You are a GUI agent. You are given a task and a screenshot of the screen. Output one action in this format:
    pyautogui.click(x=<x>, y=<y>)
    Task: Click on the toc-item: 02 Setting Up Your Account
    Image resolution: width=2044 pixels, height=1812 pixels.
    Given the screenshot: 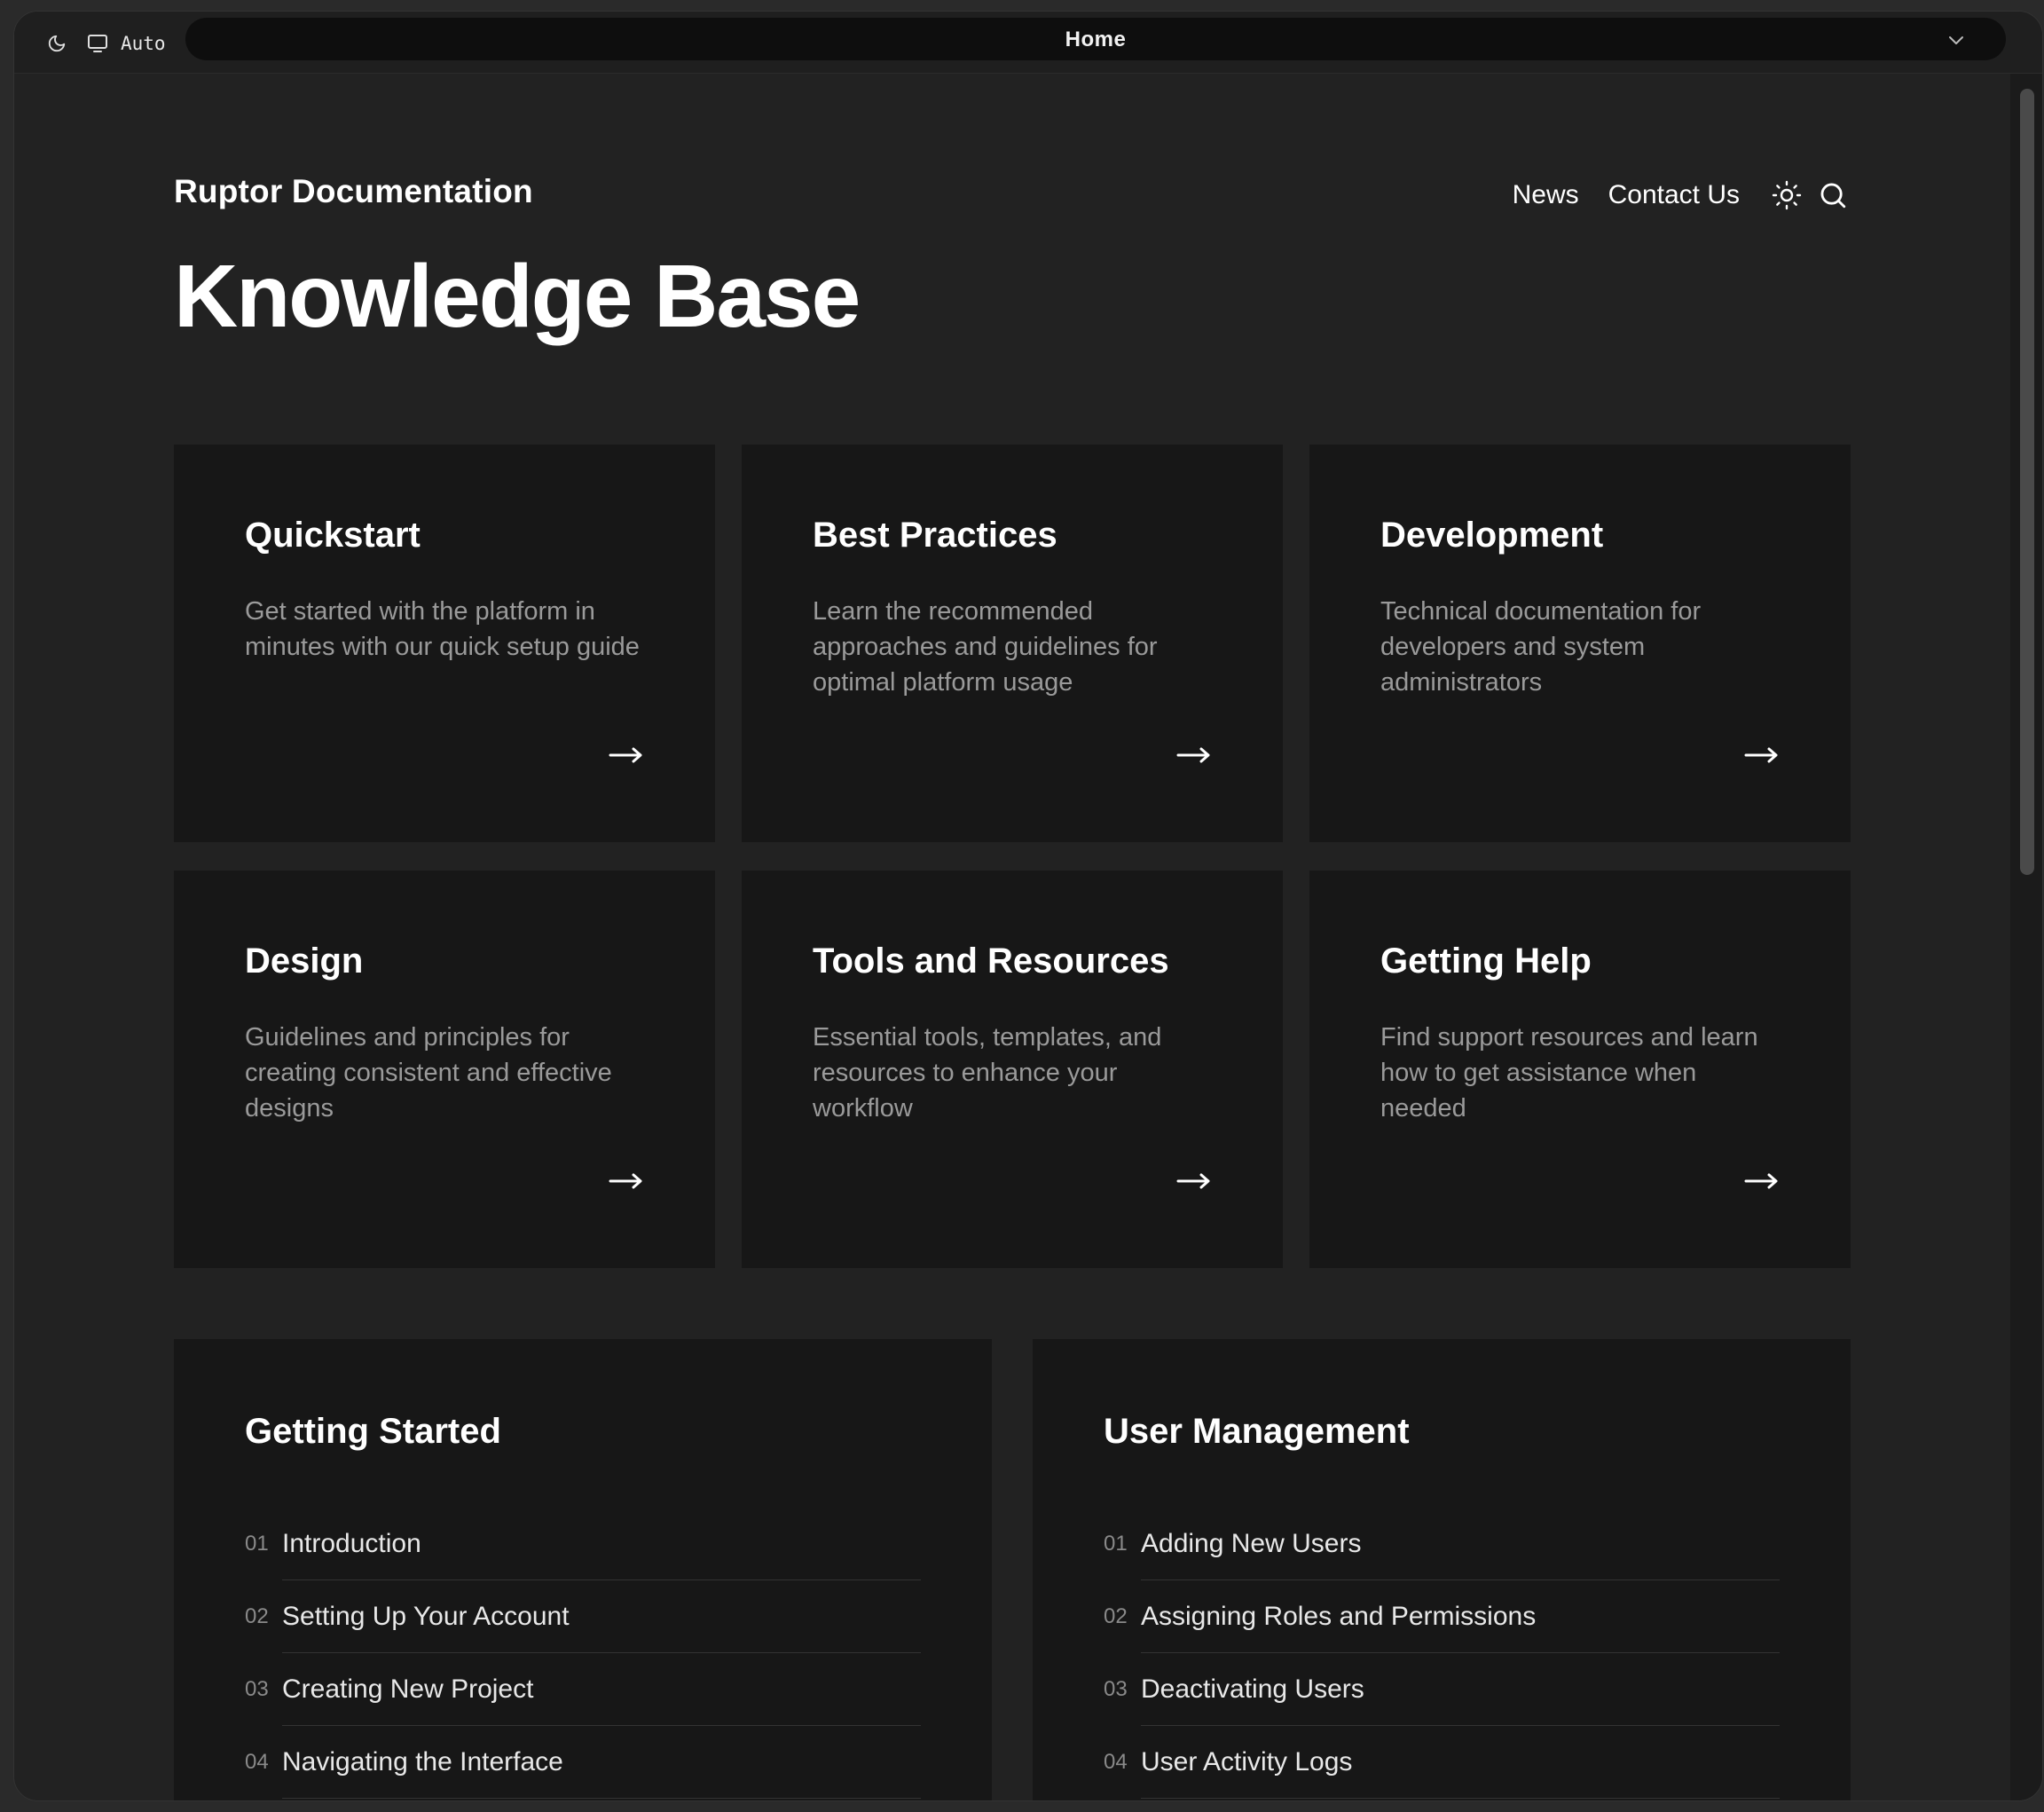 What is the action you would take?
    pyautogui.click(x=583, y=1617)
    